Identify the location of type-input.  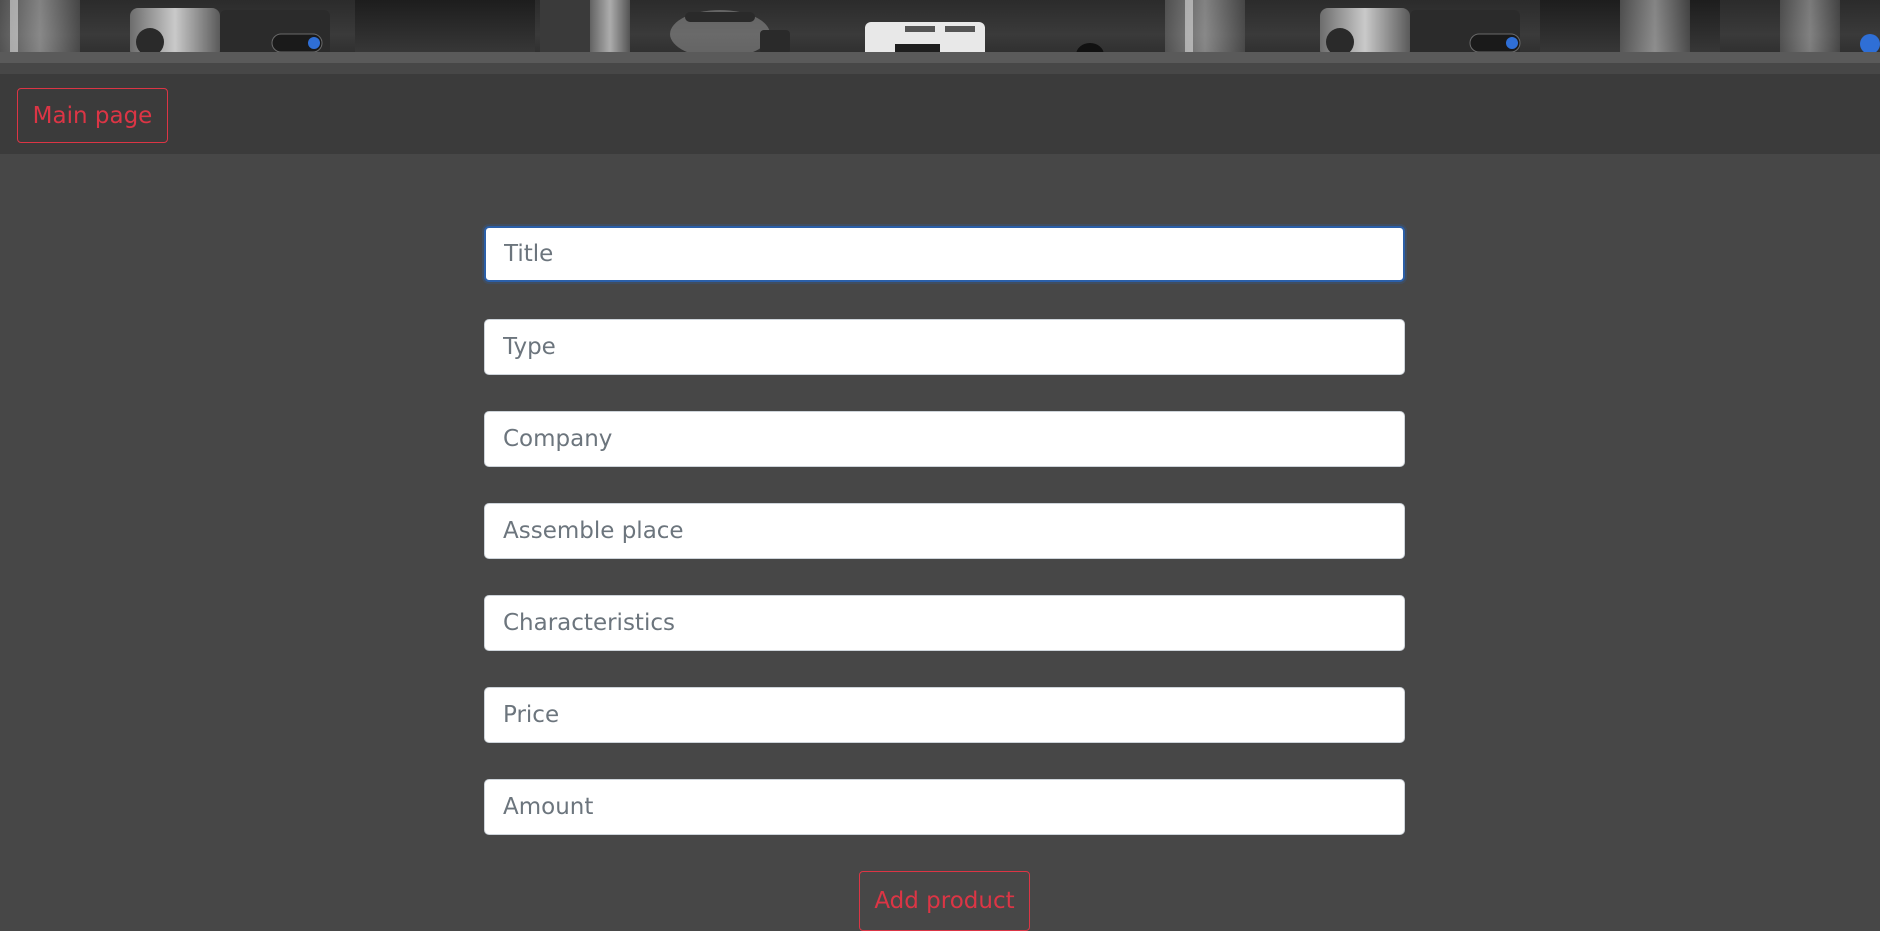
(944, 347).